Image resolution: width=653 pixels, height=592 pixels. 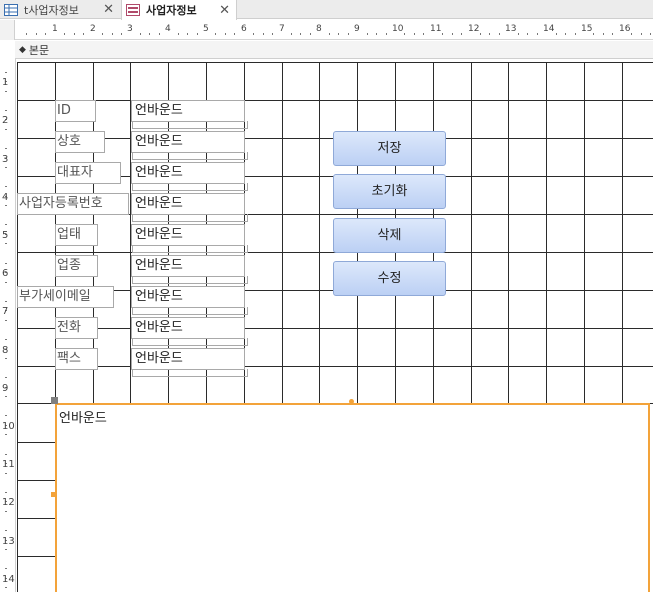 I want to click on vertical-ruler: 1 2 3 4 5 6 7 8 9 10 11 12 13 14, so click(x=8, y=325).